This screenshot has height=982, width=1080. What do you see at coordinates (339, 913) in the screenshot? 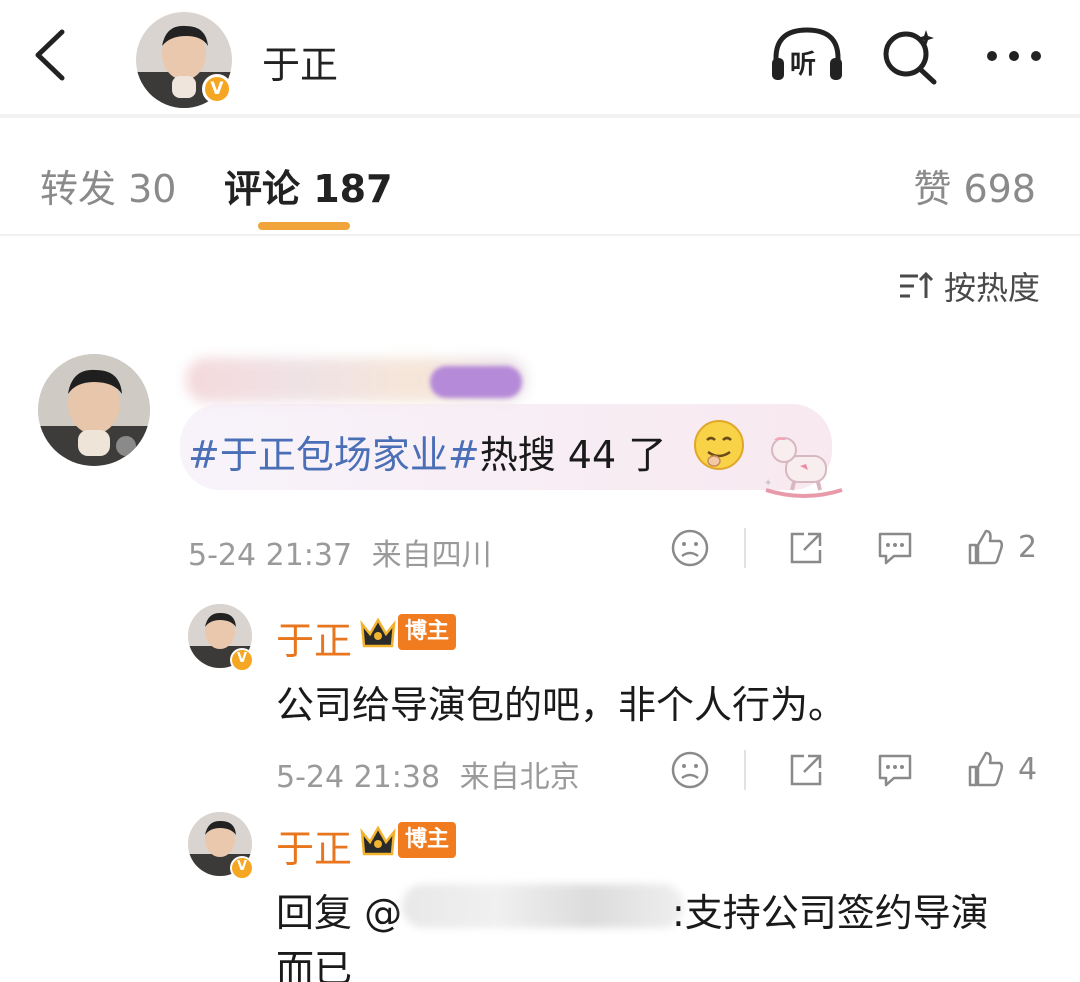
I see `reply-text-prefix: 回复 @` at bounding box center [339, 913].